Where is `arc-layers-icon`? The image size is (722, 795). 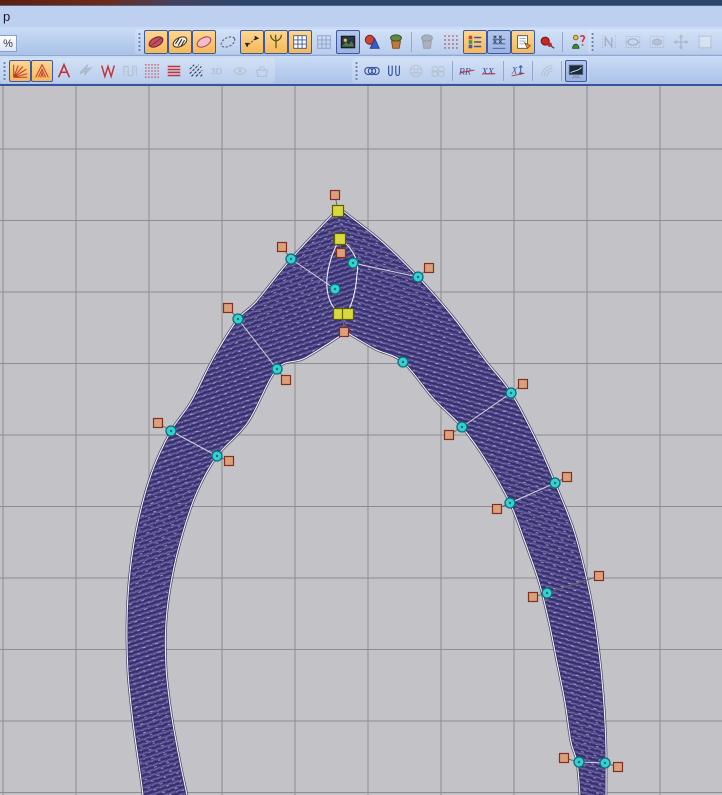
arc-layers-icon is located at coordinates (547, 70).